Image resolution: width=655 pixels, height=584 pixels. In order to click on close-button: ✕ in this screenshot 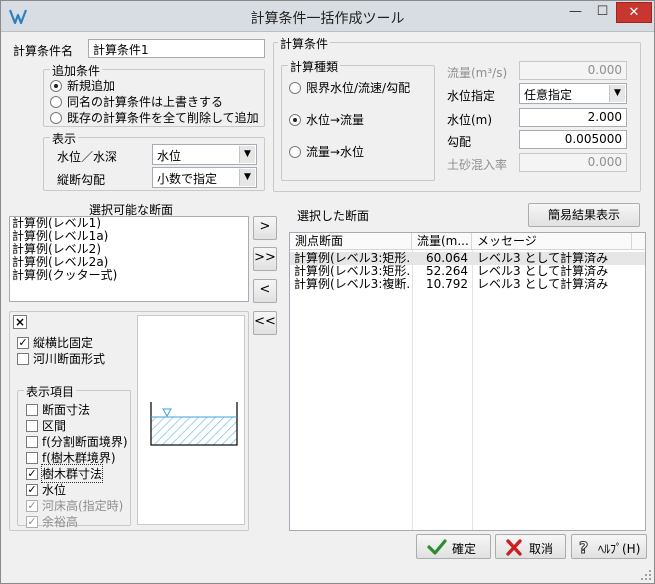, I will do `click(634, 12)`.